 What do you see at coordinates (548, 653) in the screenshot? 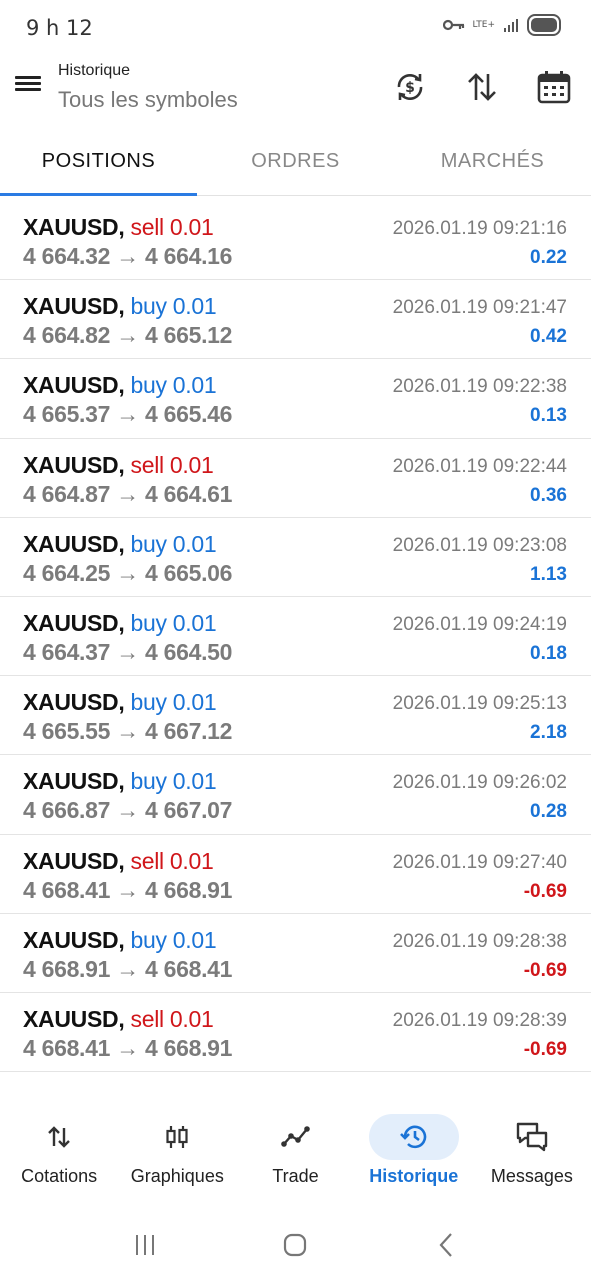
I see `profit-value: 0.18` at bounding box center [548, 653].